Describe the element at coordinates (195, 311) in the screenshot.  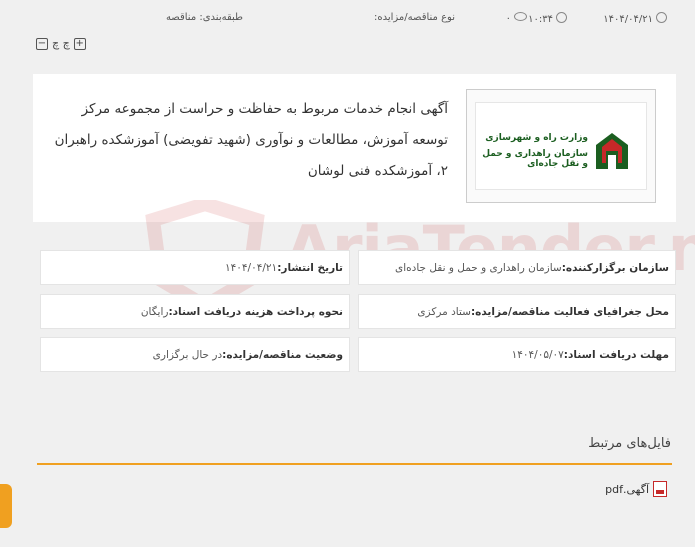
I see `detail-fee: نحوه پرداخت هزینه دریافت اسناد:رایگان` at that location.